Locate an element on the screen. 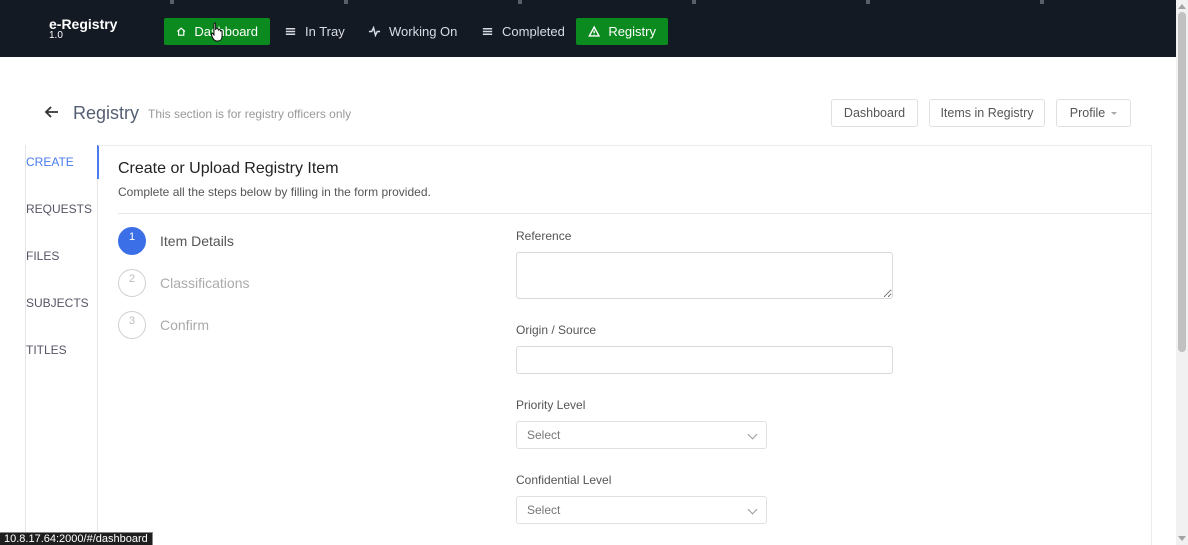 This screenshot has height=545, width=1188. reference-label: Reference is located at coordinates (544, 236).